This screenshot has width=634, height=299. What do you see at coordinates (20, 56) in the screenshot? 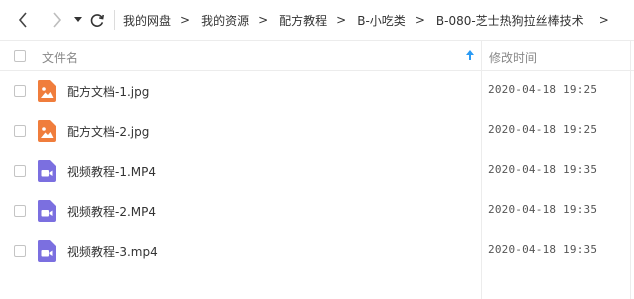
I see `select-all-checkbox` at bounding box center [20, 56].